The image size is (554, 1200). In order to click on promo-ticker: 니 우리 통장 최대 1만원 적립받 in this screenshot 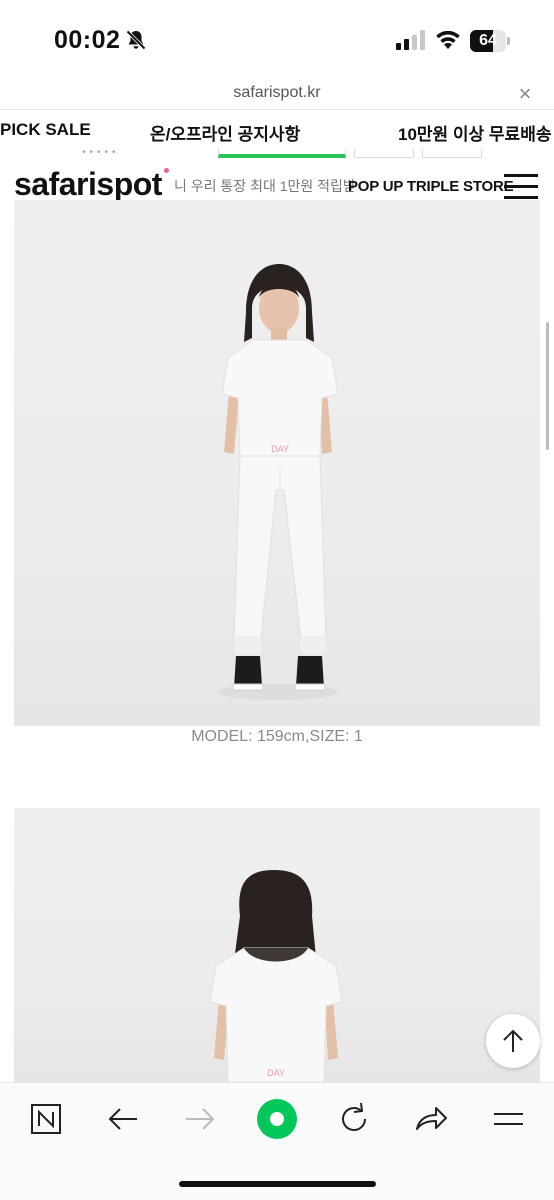, I will do `click(265, 186)`.